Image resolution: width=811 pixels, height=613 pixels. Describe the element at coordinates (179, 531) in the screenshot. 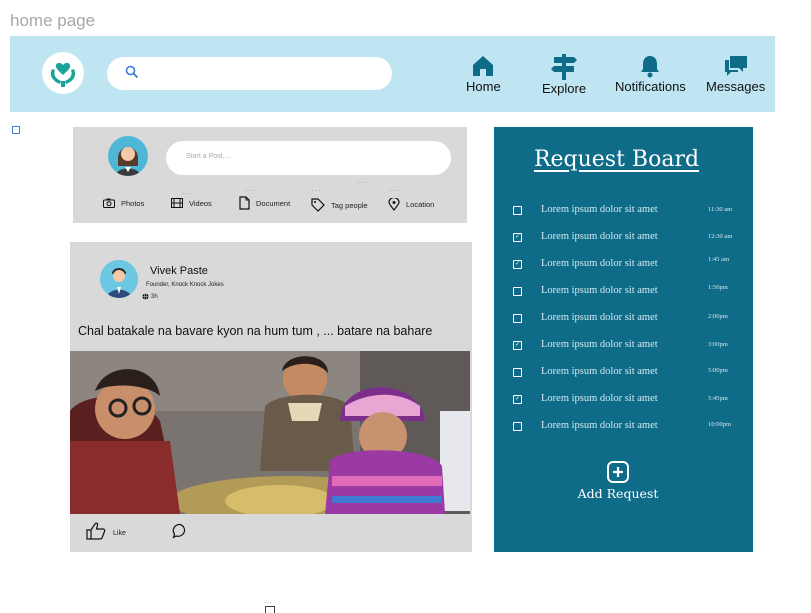

I see `comment-icon` at that location.